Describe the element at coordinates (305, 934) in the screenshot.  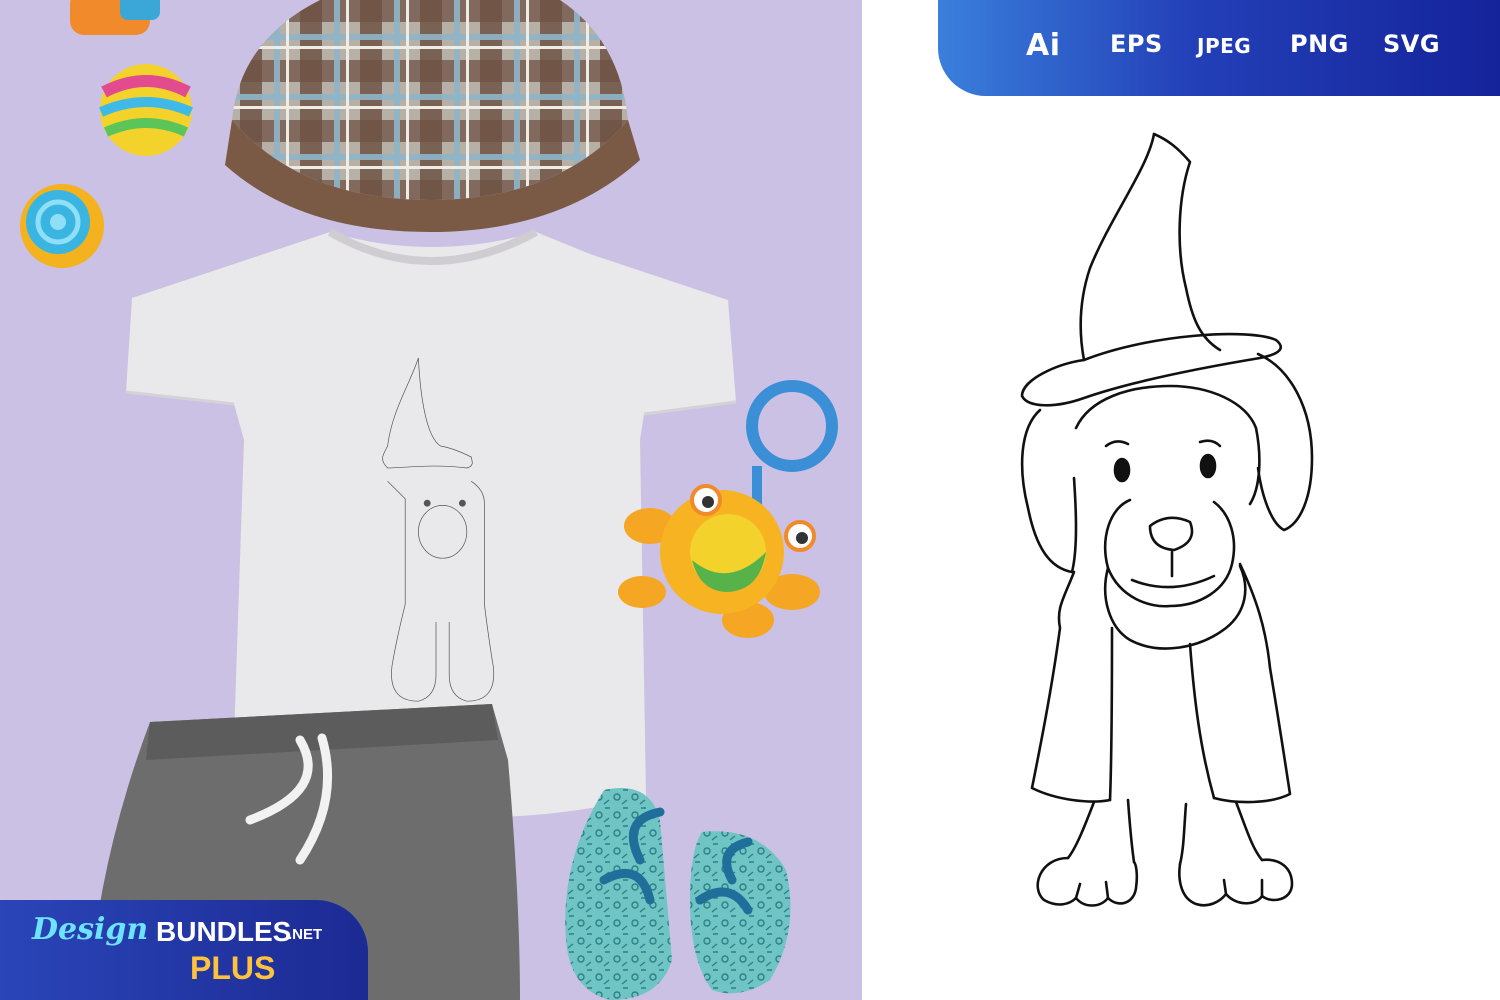
I see `brand-net-text: .NET` at that location.